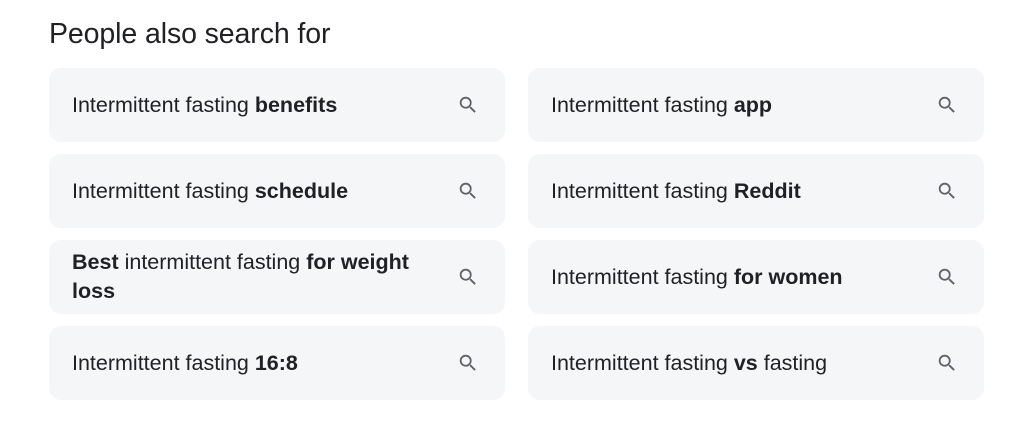  Describe the element at coordinates (95, 262) in the screenshot. I see `suggestion-label-bold-part: Best` at that location.